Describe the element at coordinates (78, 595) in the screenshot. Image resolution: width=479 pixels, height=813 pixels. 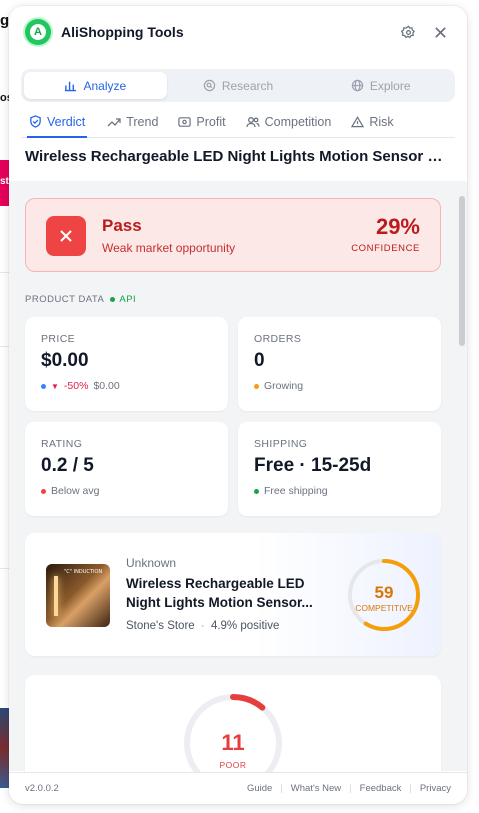
I see `product-thumbnail: "C" INDUCTION` at that location.